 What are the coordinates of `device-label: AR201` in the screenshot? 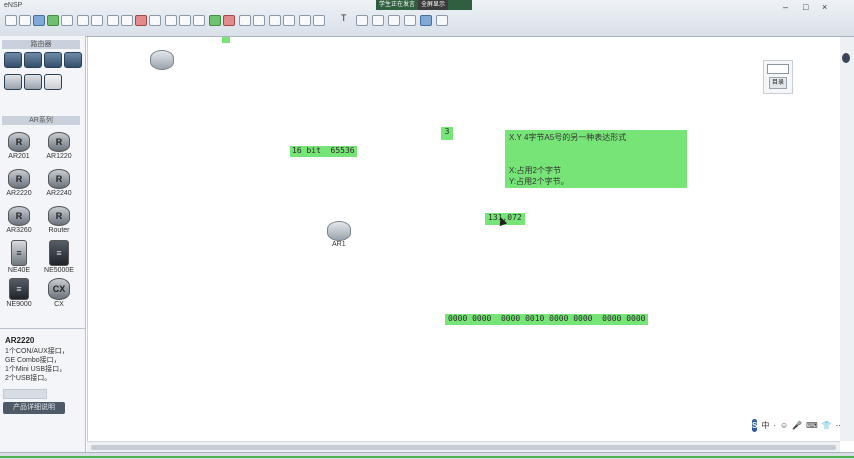 It's located at (19, 156).